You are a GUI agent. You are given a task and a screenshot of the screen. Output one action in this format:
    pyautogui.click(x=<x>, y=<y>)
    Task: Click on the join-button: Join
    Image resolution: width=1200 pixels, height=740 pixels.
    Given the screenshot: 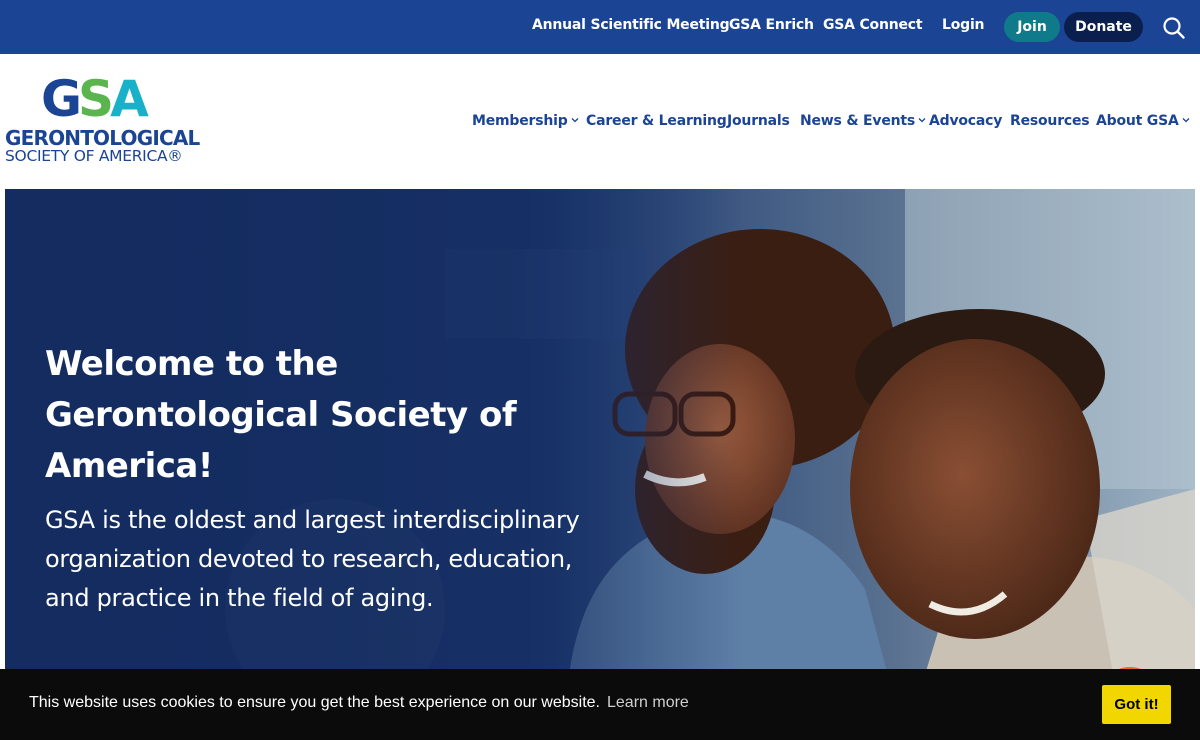 What is the action you would take?
    pyautogui.click(x=1032, y=27)
    